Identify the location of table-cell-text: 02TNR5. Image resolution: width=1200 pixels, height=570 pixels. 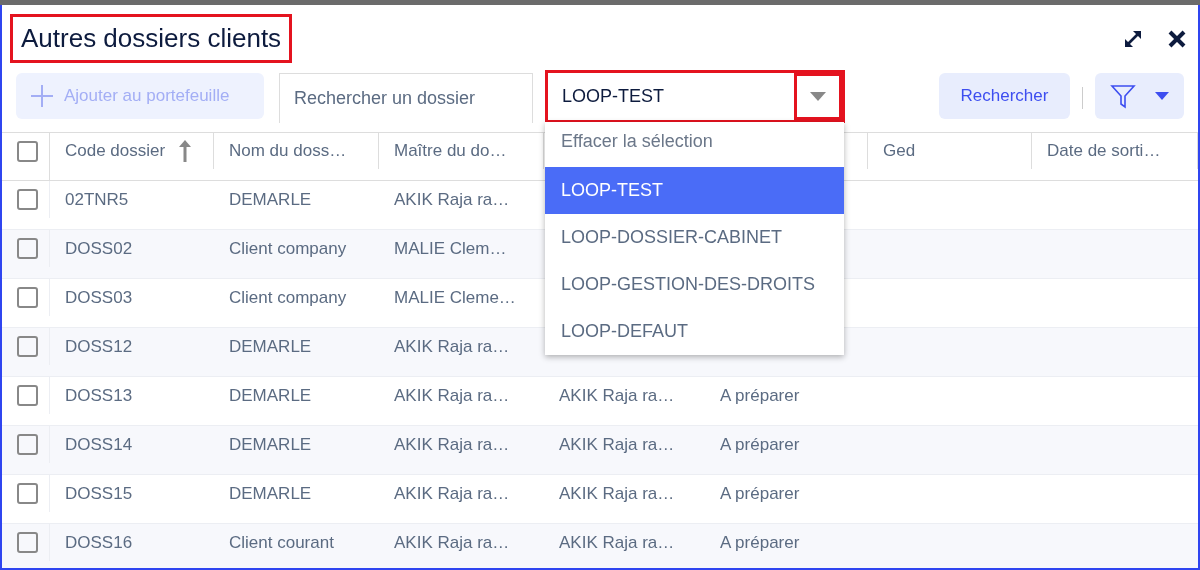
(97, 199).